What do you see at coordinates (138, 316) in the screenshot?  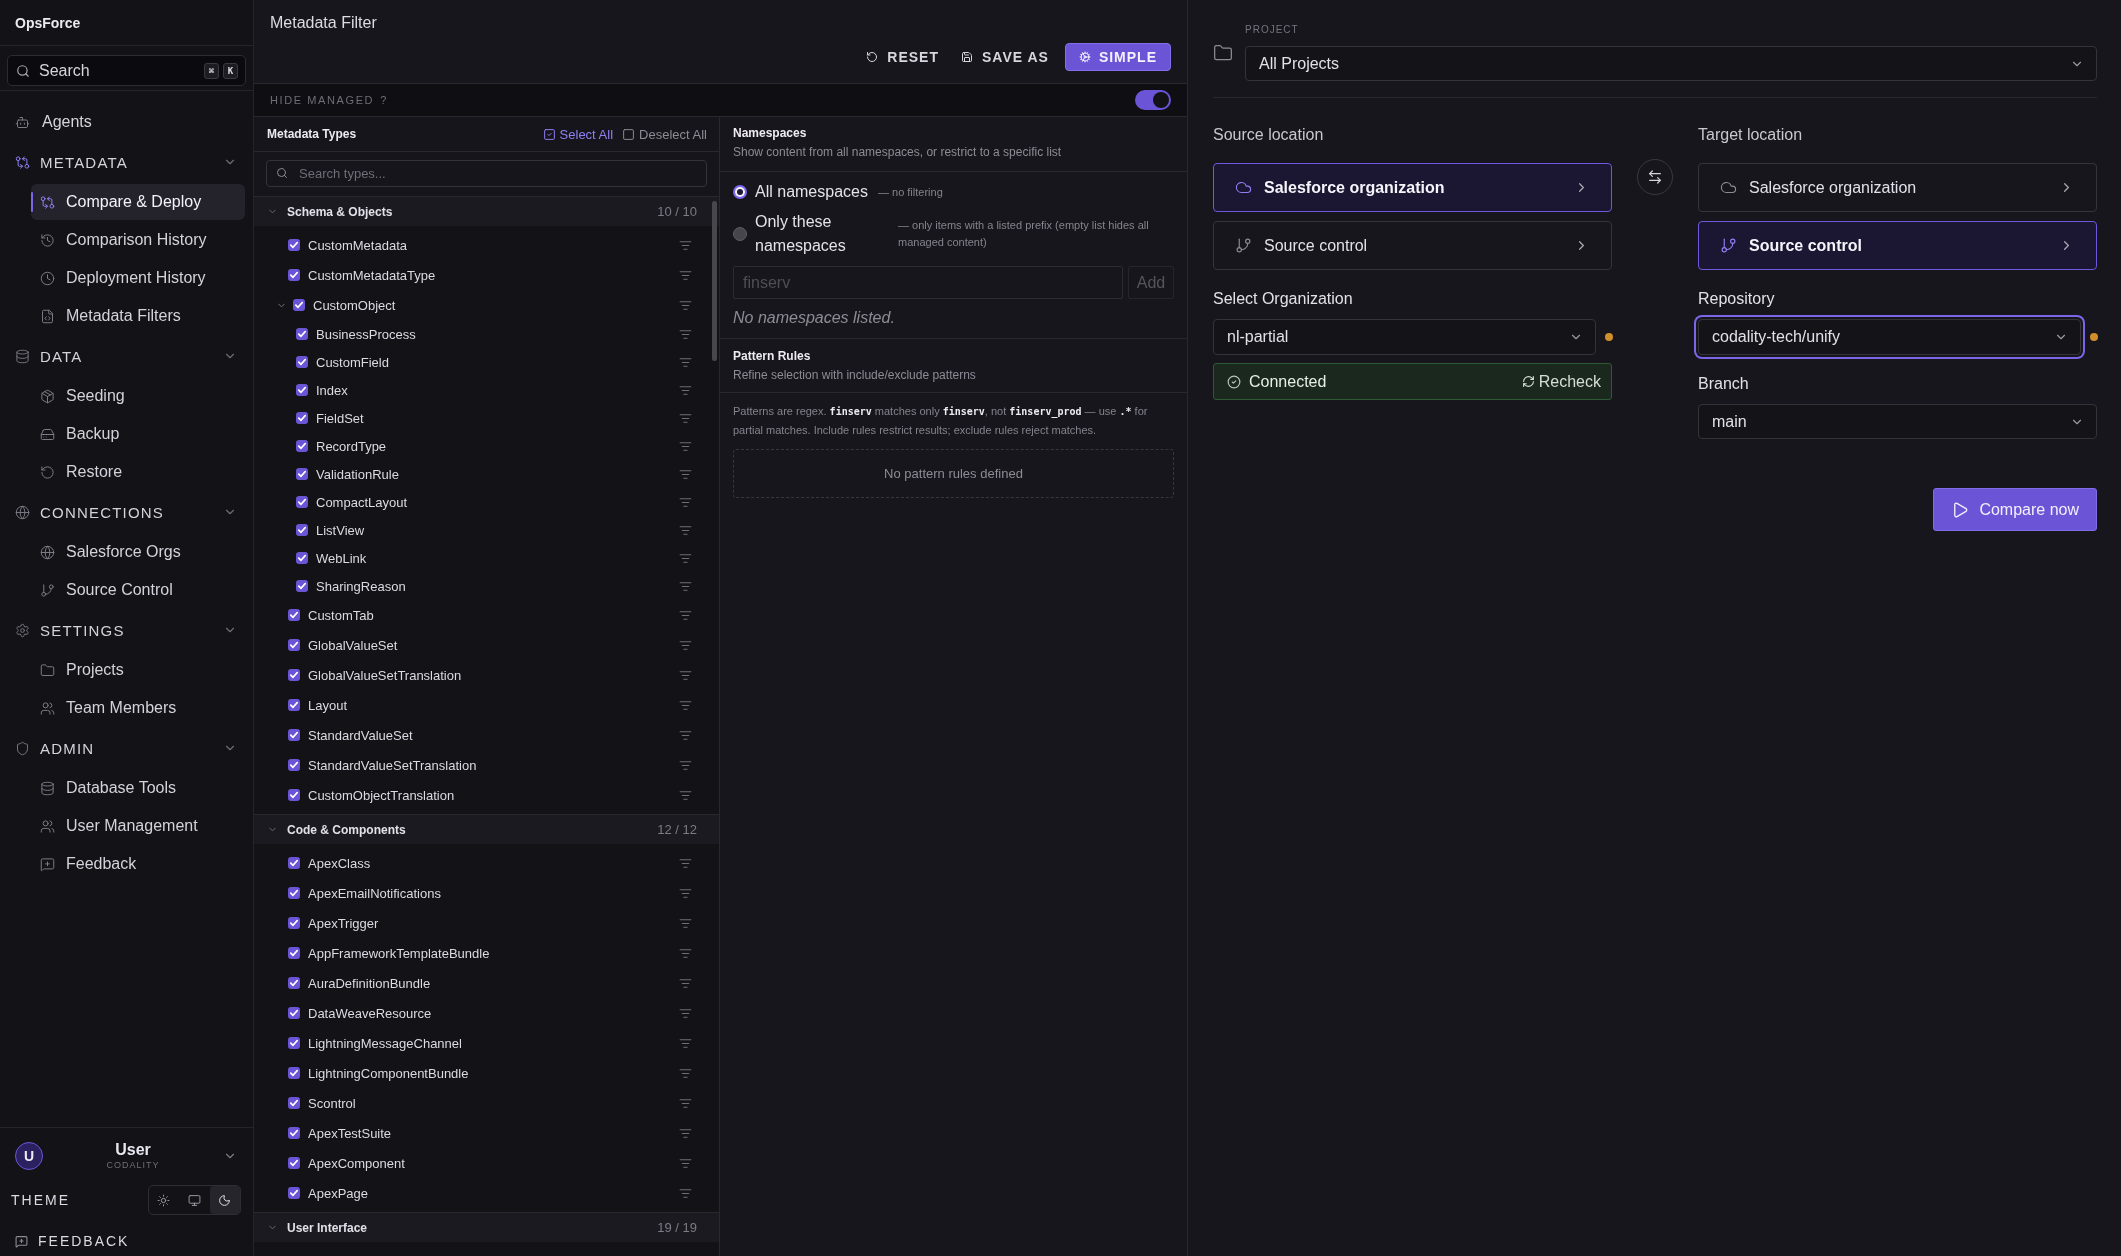 I see `nav-item: Metadata Filters` at bounding box center [138, 316].